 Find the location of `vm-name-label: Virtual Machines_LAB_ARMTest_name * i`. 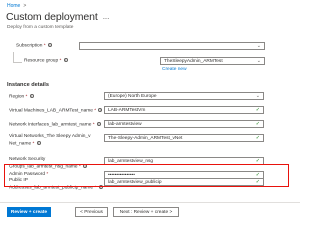

vm-name-label: Virtual Machines_LAB_ARMTest_name * i is located at coordinates (56, 111).